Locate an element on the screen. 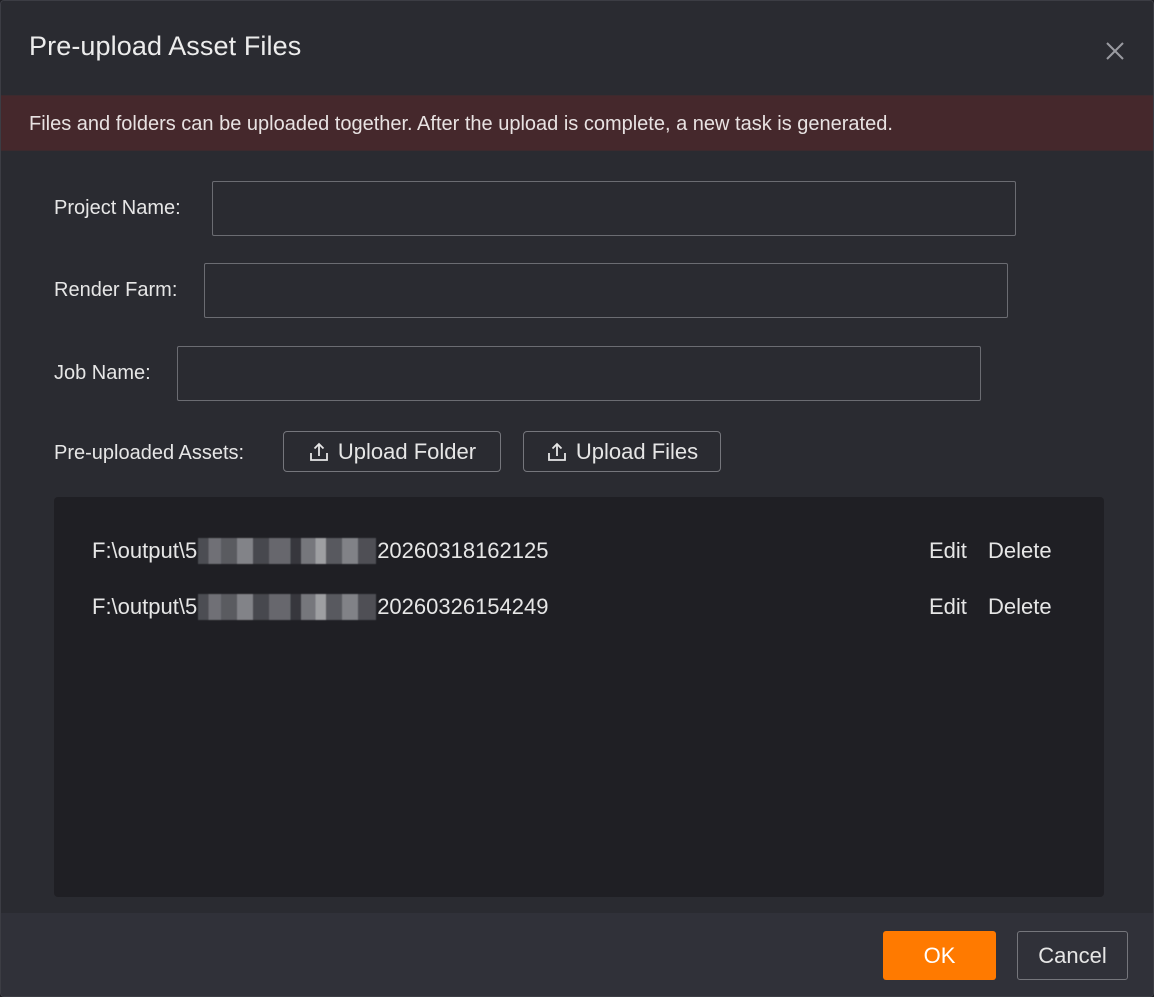  dialog-header: Pre-upload Asset Files is located at coordinates (577, 48).